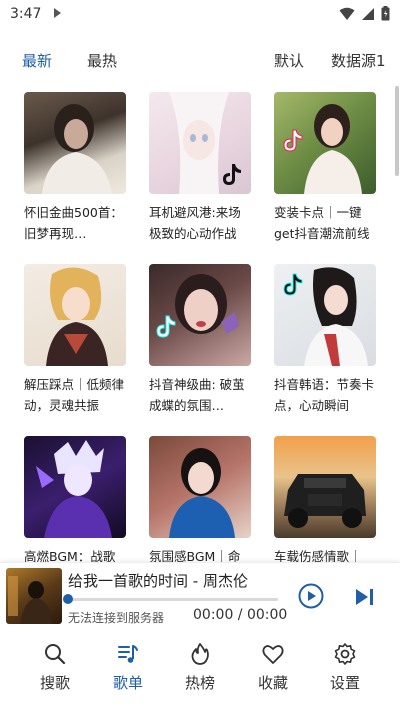 Image resolution: width=400 pixels, height=710 pixels. Describe the element at coordinates (344, 683) in the screenshot. I see `nav-label-settings: 设置` at that location.